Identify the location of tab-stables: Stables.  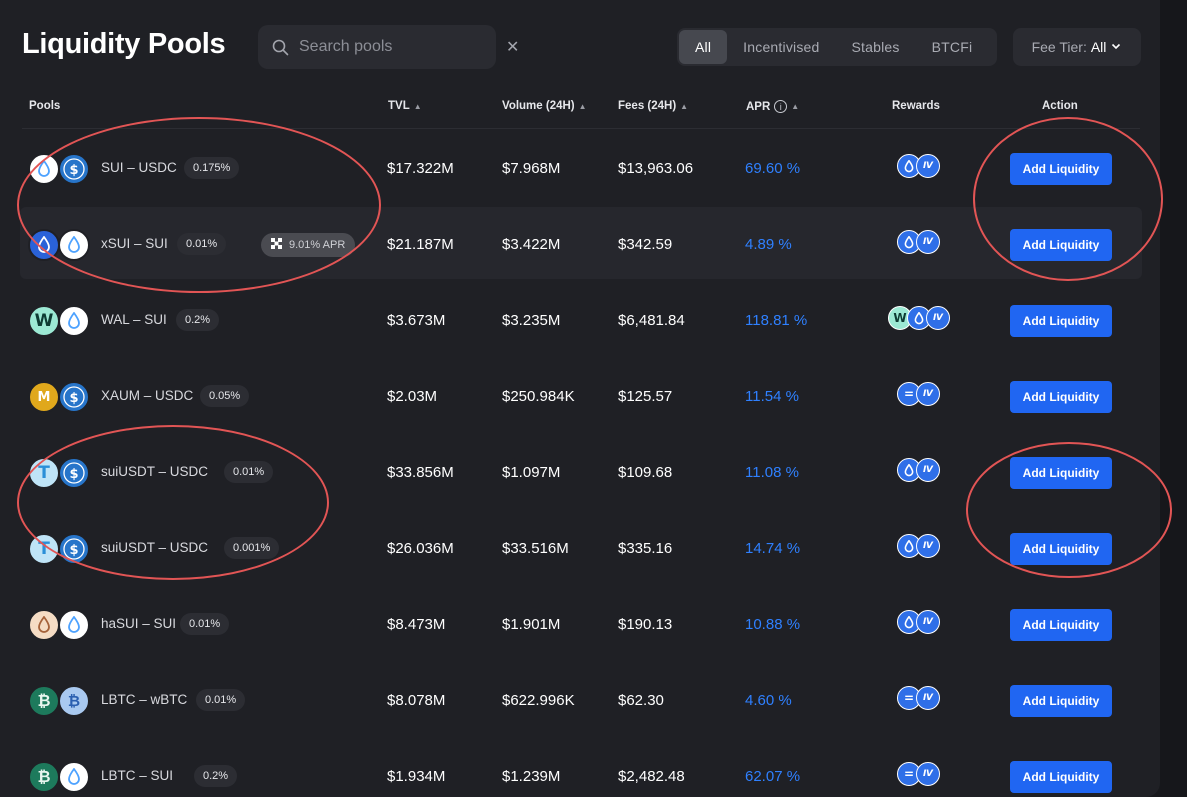
(876, 47).